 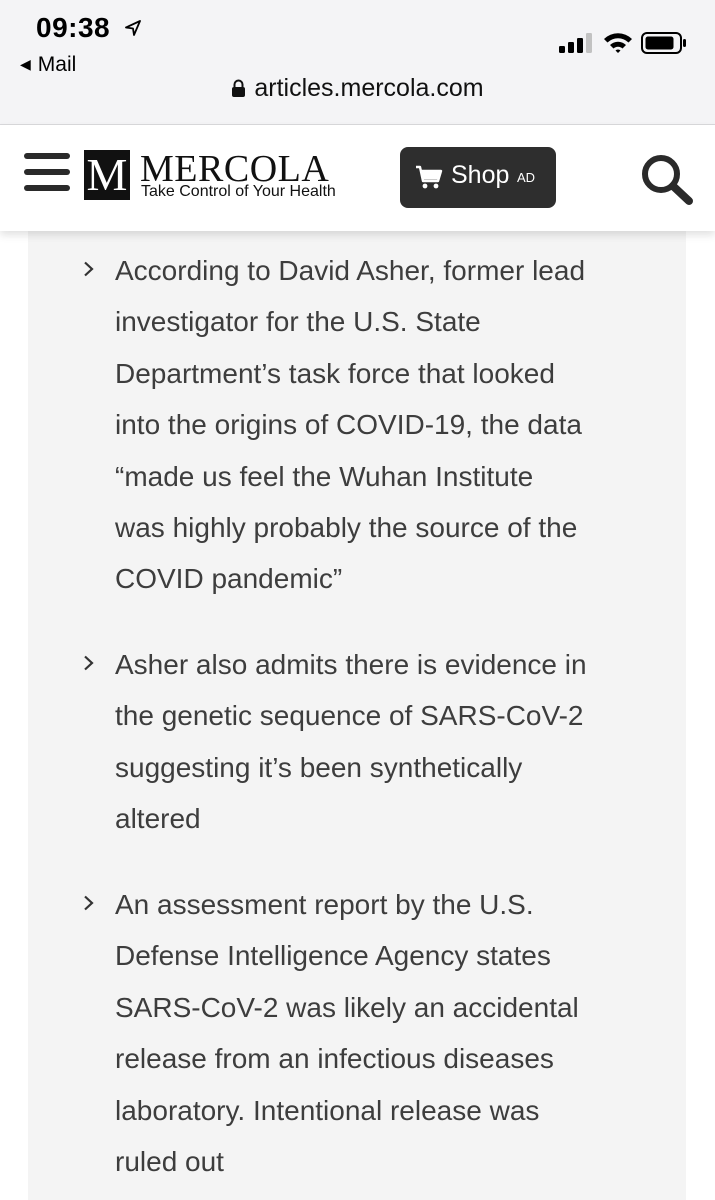 I want to click on back-app-label: Mail, so click(x=57, y=64).